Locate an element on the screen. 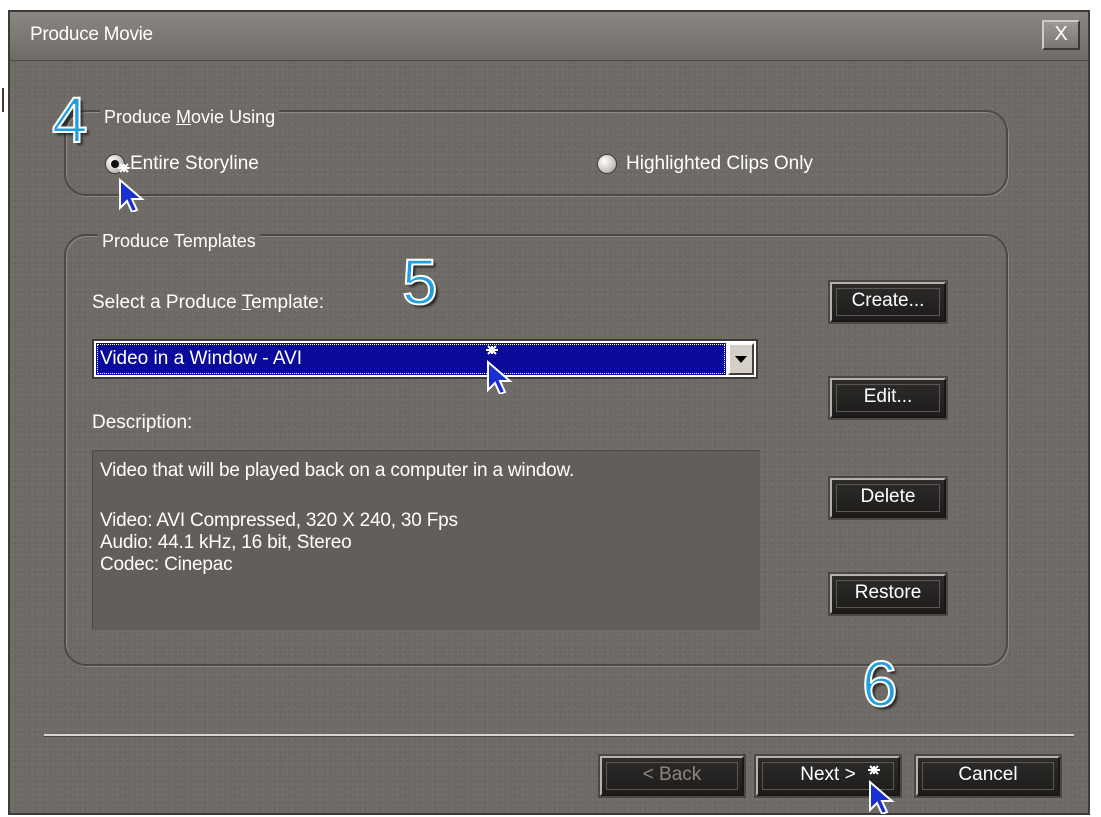  dialog-title: Produce Movie is located at coordinates (91, 34).